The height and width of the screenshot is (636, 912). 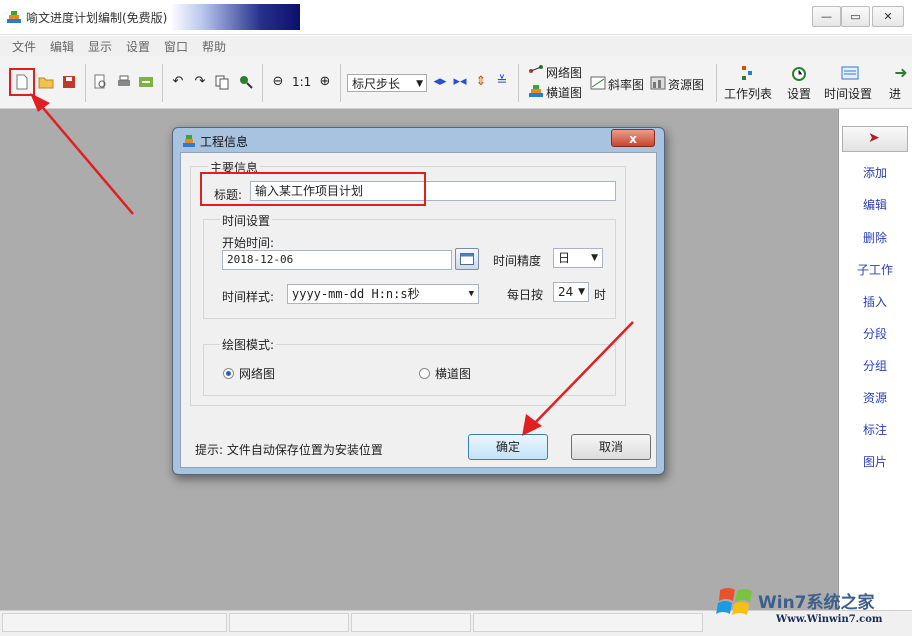 I want to click on slope-chart-button: 斜率图, so click(x=626, y=84).